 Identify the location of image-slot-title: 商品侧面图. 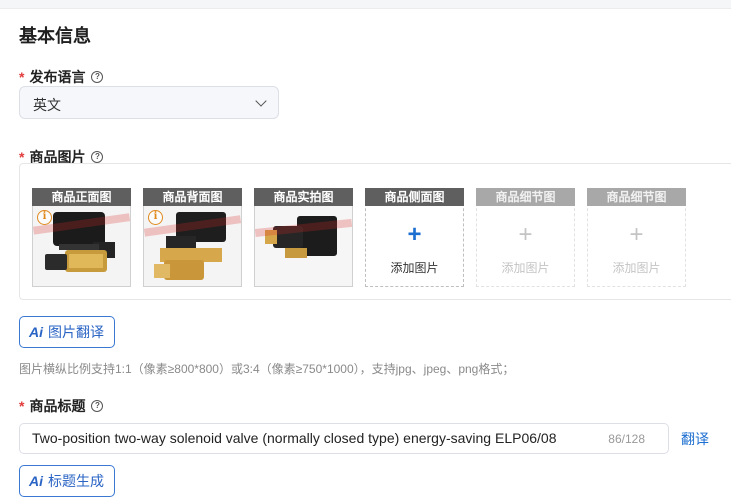
(414, 197).